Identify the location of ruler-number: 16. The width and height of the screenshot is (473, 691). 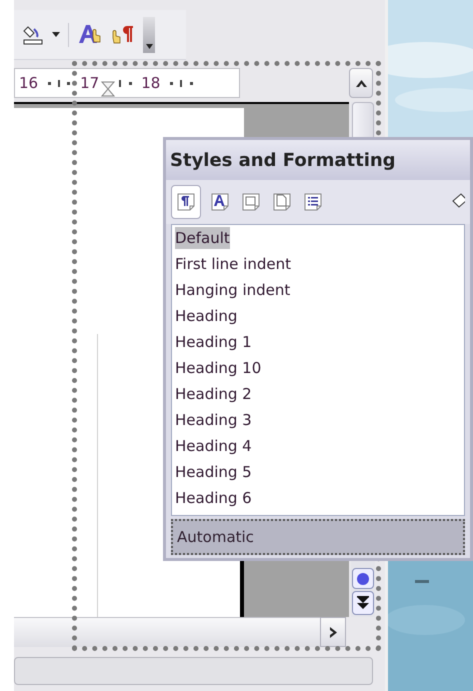
(28, 83).